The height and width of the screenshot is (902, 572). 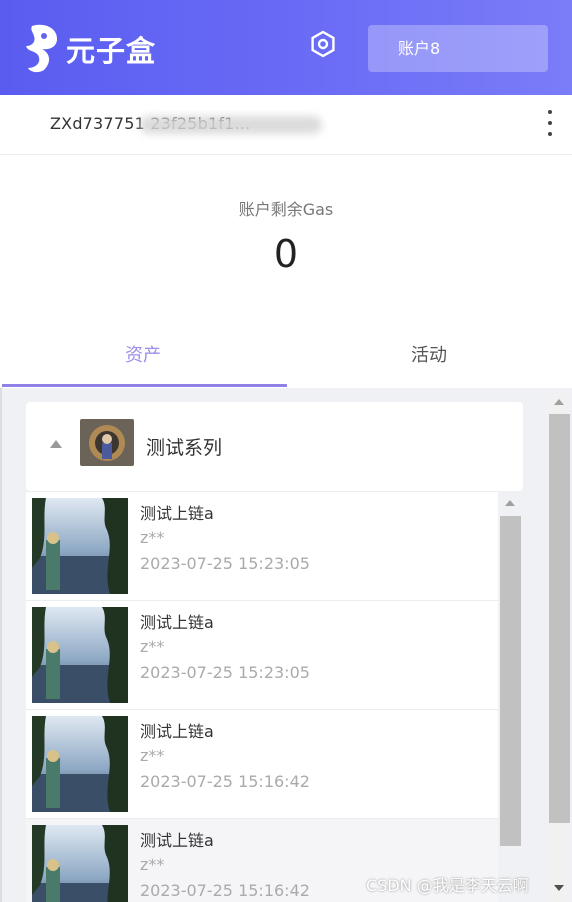 What do you see at coordinates (458, 48) in the screenshot?
I see `account-switch-button: 账户8` at bounding box center [458, 48].